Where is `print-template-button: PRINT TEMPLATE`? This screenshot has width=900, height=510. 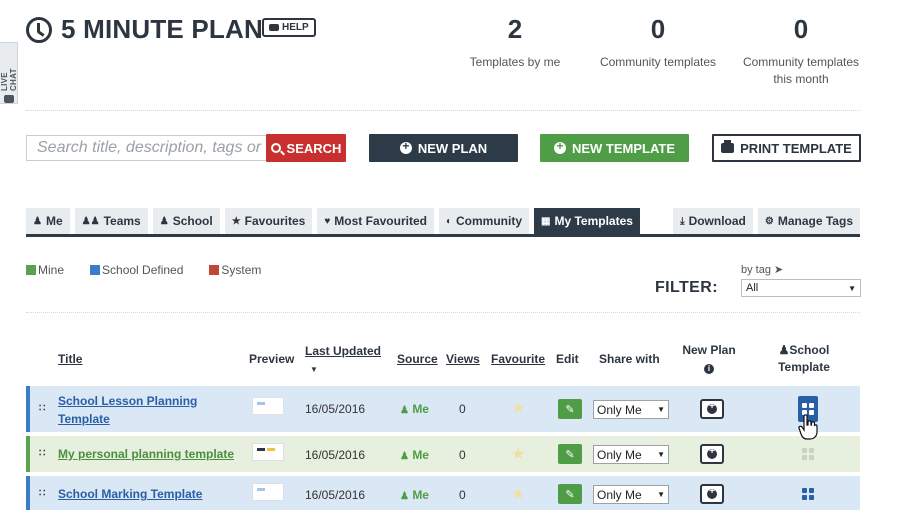 print-template-button: PRINT TEMPLATE is located at coordinates (786, 148).